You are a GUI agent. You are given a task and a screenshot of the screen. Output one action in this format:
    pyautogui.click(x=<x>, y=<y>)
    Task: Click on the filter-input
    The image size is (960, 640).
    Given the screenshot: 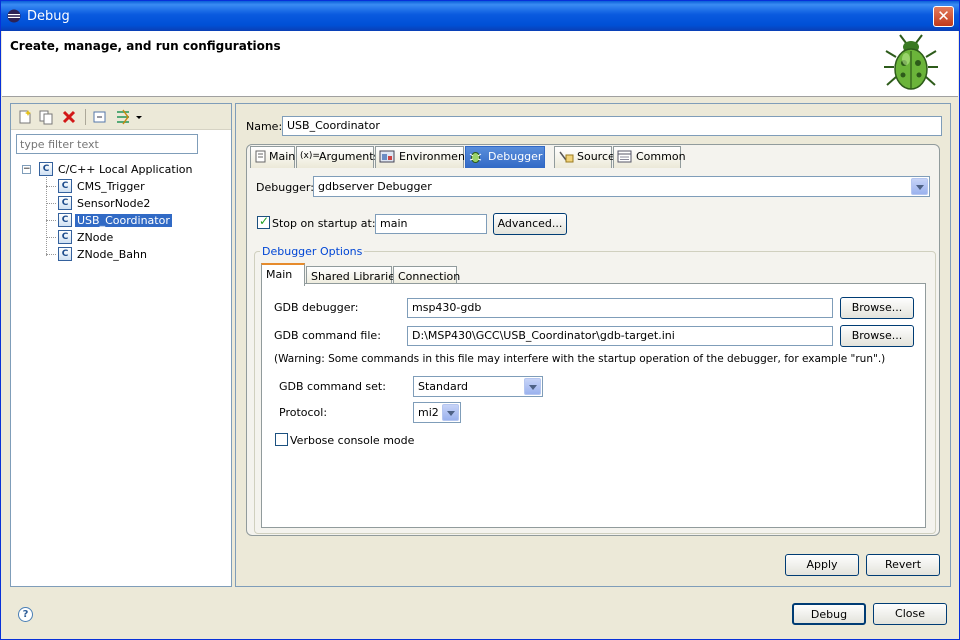 What is the action you would take?
    pyautogui.click(x=107, y=144)
    